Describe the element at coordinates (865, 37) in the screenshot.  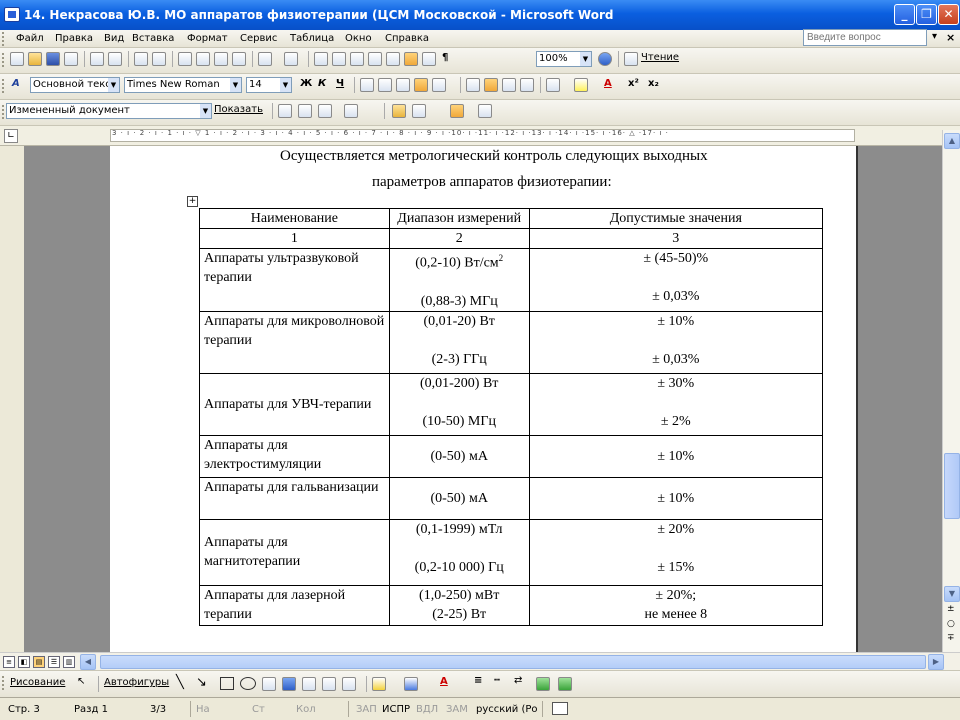
I see `ask-question-input` at that location.